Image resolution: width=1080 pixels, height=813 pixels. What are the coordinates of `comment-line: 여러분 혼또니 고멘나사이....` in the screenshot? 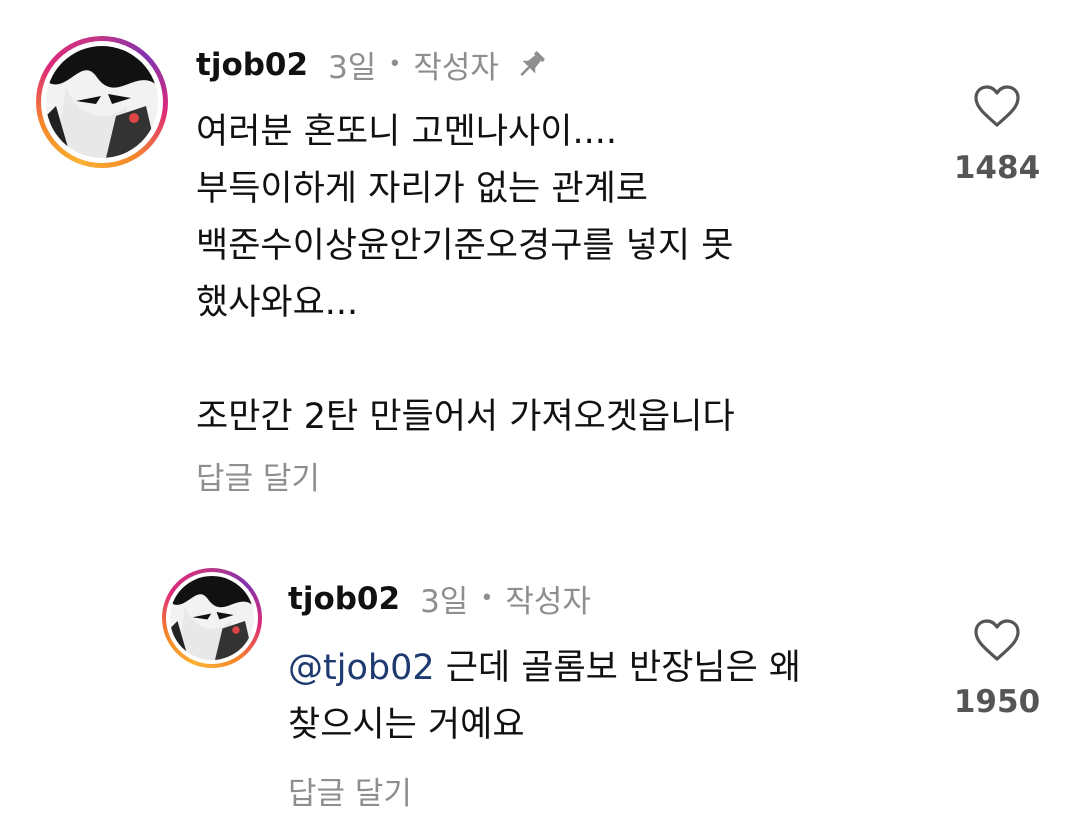 It's located at (406, 132).